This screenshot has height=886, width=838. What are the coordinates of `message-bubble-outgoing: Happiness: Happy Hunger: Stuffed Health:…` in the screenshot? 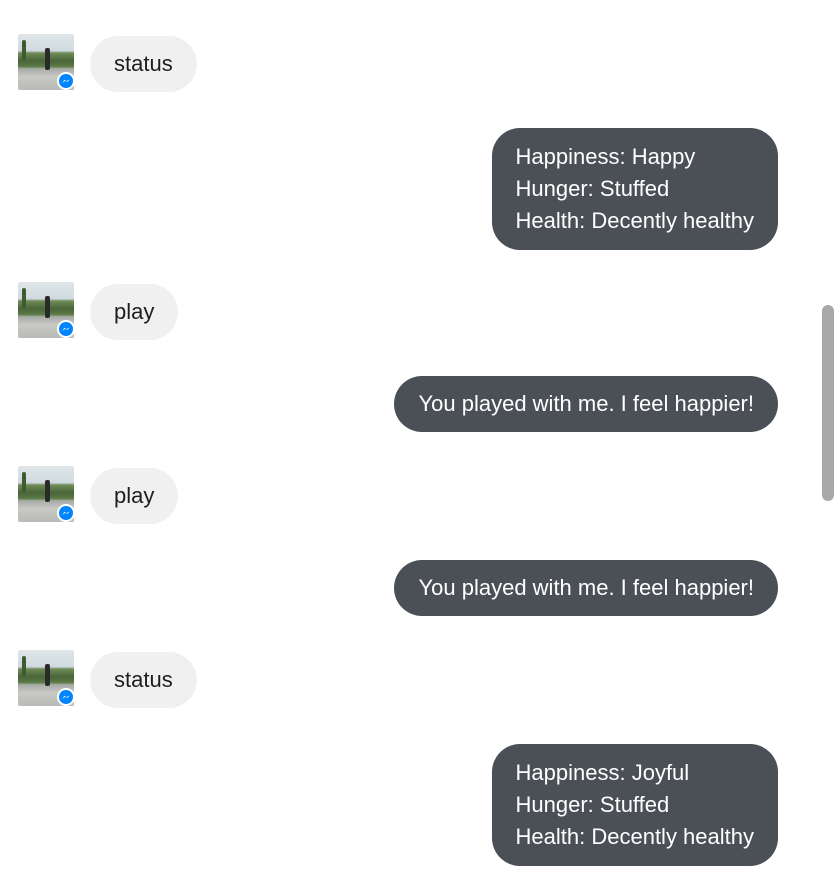 It's located at (634, 189).